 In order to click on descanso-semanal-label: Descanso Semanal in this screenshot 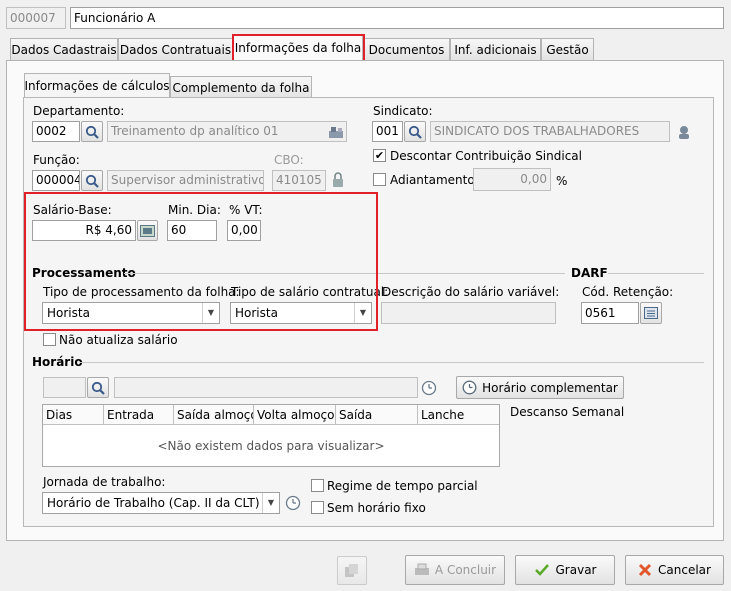, I will do `click(567, 412)`.